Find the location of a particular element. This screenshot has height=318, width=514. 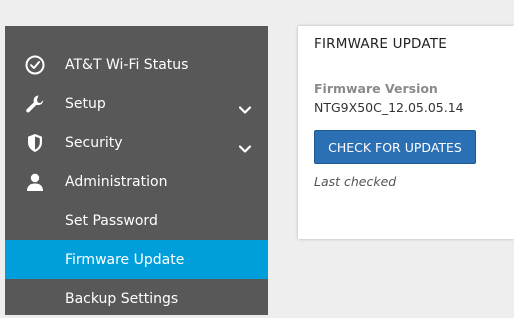

sidebar-subitem-backup-settings: Backup Settings is located at coordinates (136, 298).